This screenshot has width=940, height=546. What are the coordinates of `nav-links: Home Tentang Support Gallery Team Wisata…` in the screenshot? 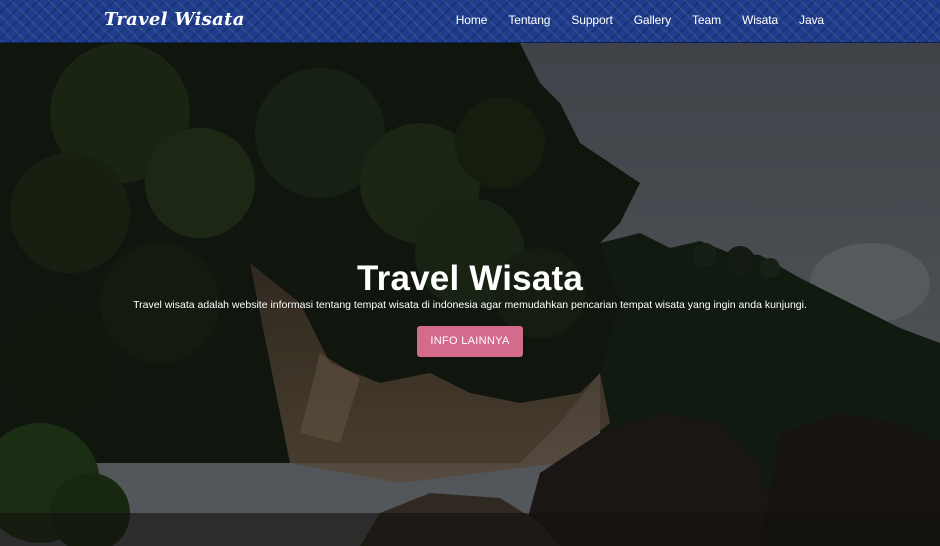 It's located at (640, 20).